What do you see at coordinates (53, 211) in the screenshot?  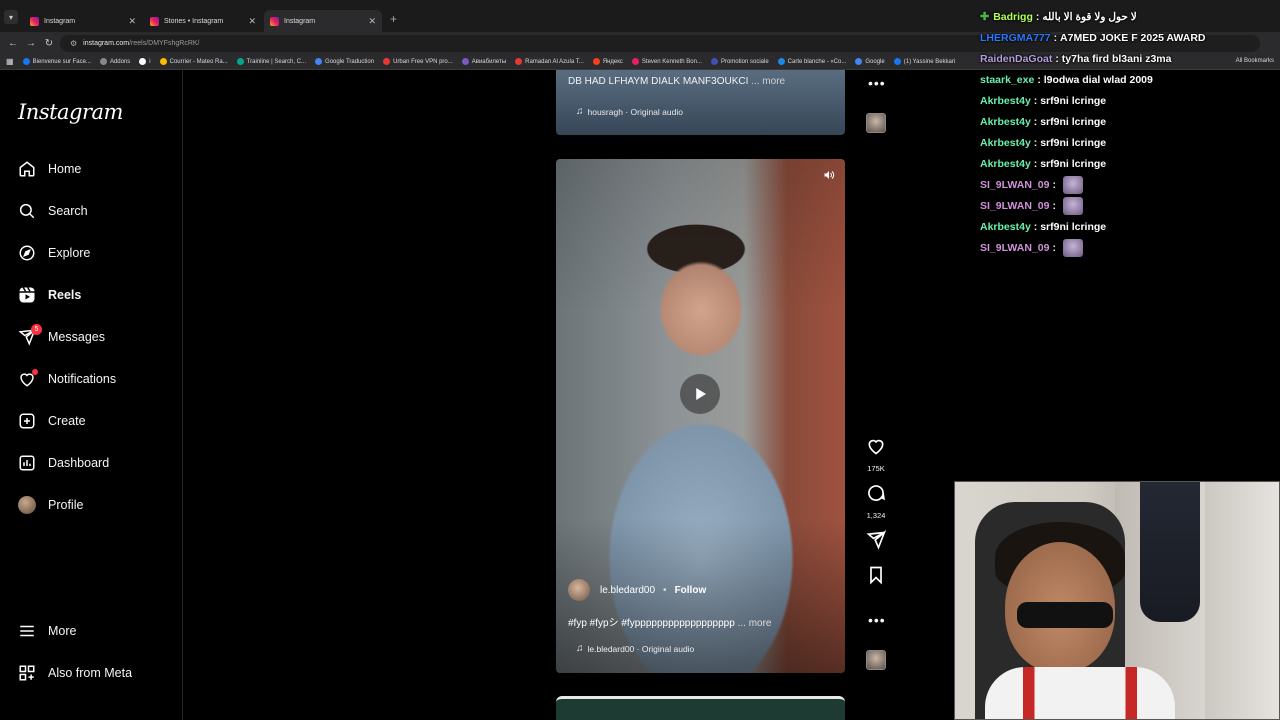 I see `nav-search: Search` at bounding box center [53, 211].